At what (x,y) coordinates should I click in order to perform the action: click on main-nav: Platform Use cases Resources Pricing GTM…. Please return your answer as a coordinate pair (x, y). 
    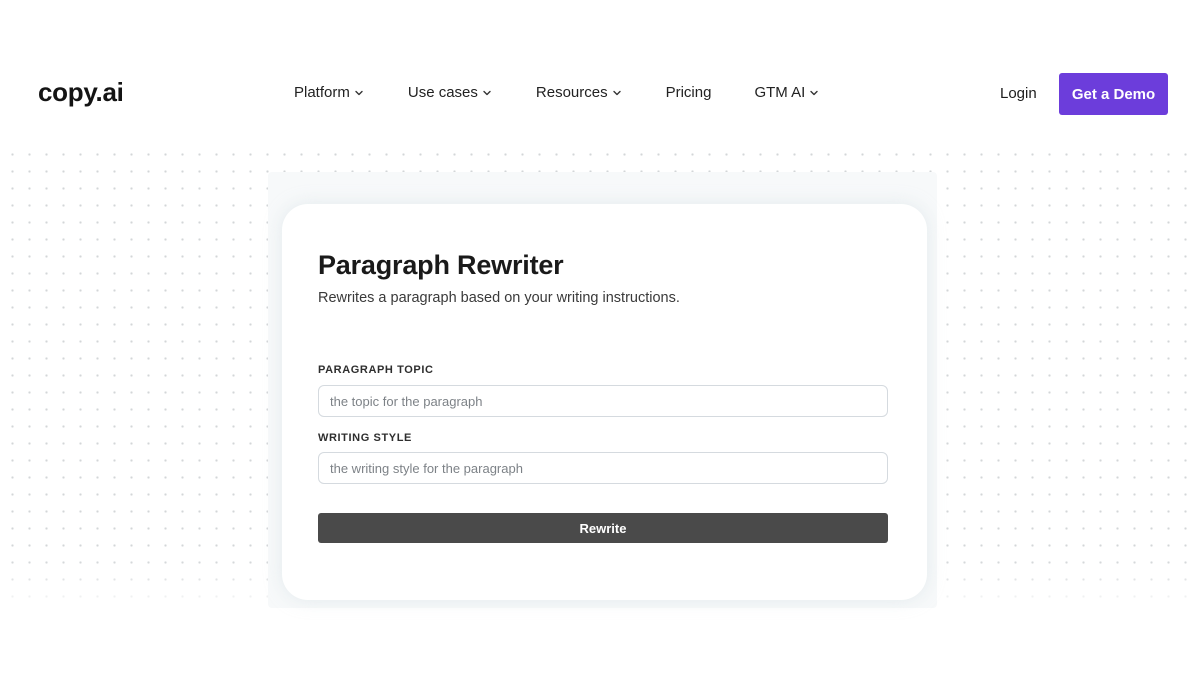
    Looking at the image, I should click on (556, 92).